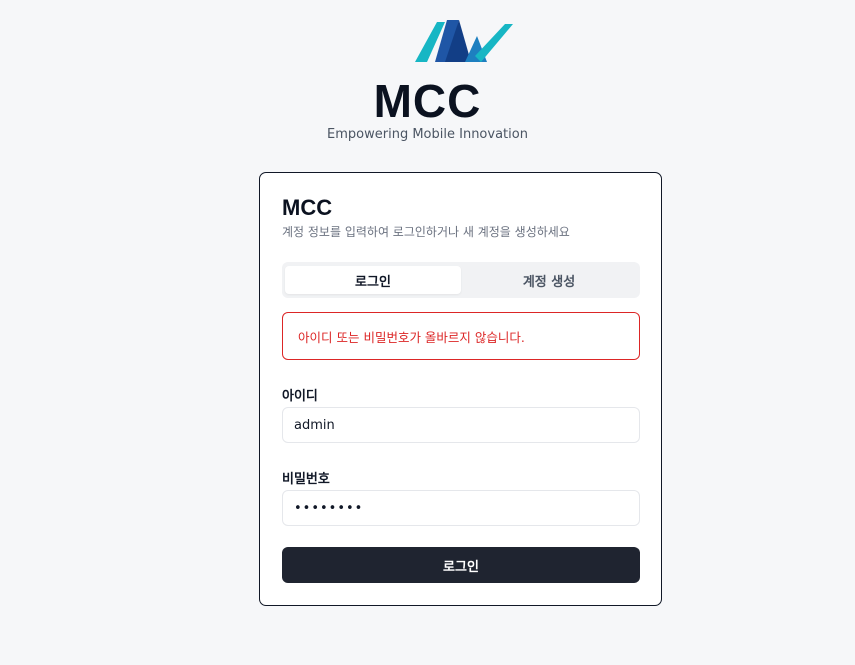  Describe the element at coordinates (373, 280) in the screenshot. I see `tab-login: 로그인` at that location.